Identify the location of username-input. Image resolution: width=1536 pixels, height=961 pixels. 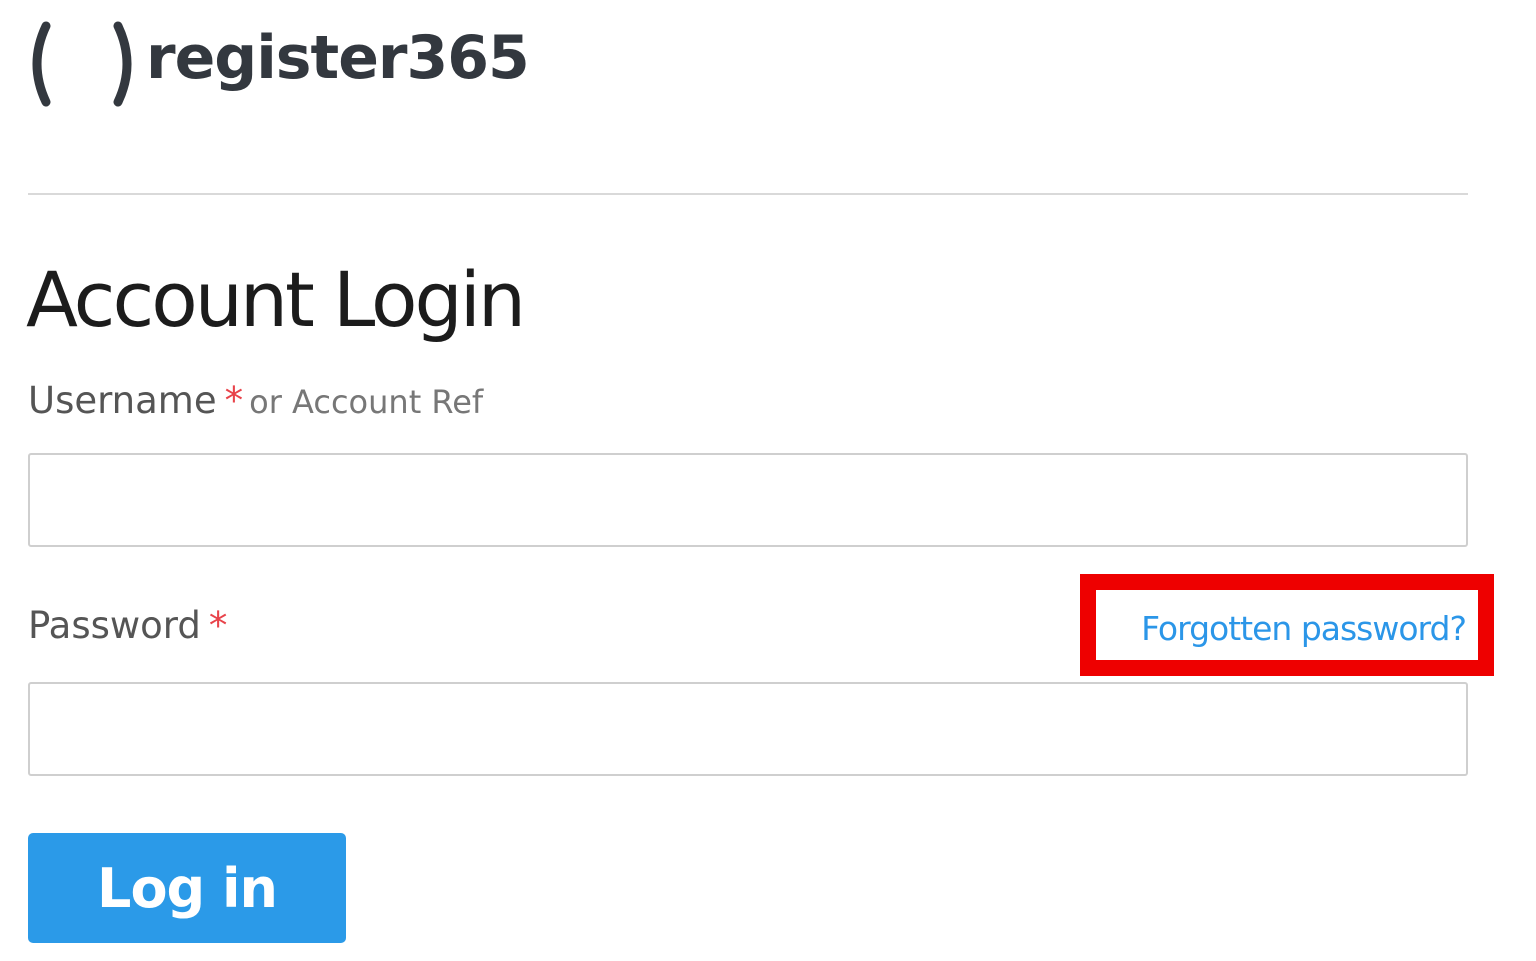
(748, 500).